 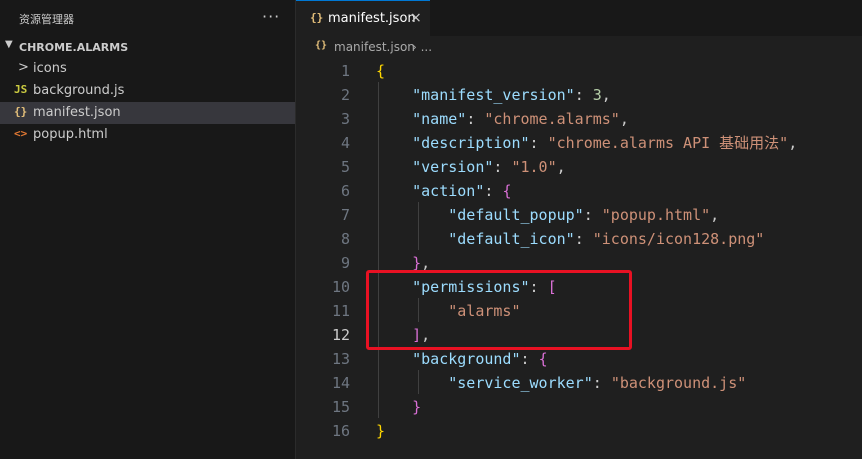 I want to click on line-number: 15, so click(x=340, y=407).